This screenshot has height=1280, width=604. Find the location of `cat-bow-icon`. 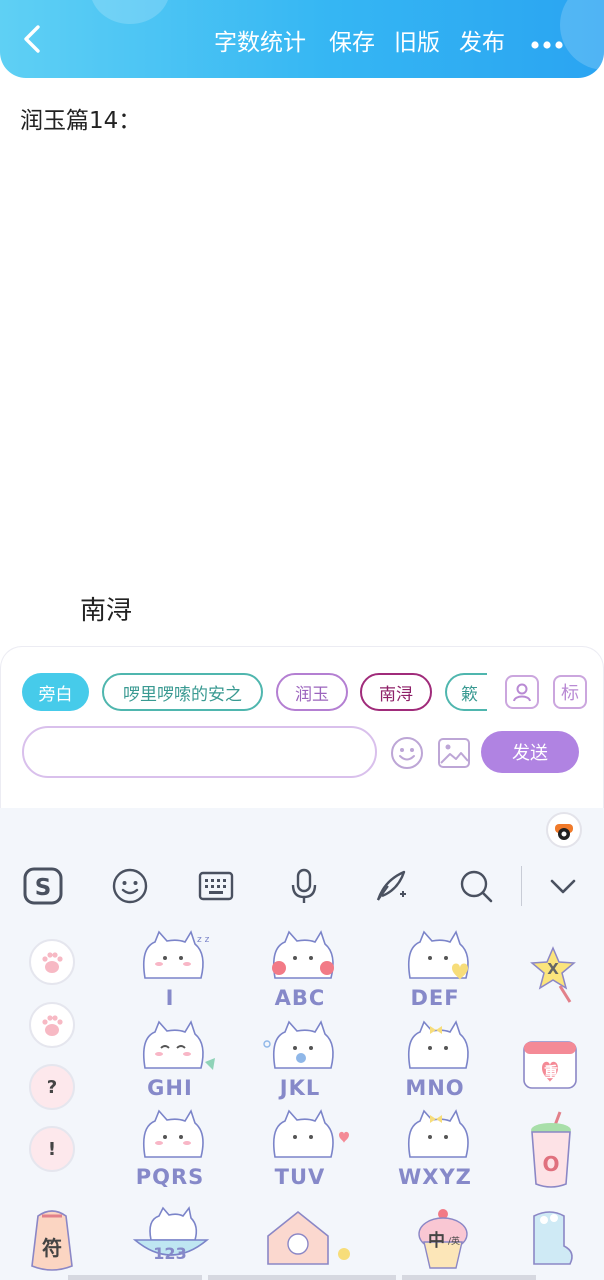

cat-bow-icon is located at coordinates (438, 1133).